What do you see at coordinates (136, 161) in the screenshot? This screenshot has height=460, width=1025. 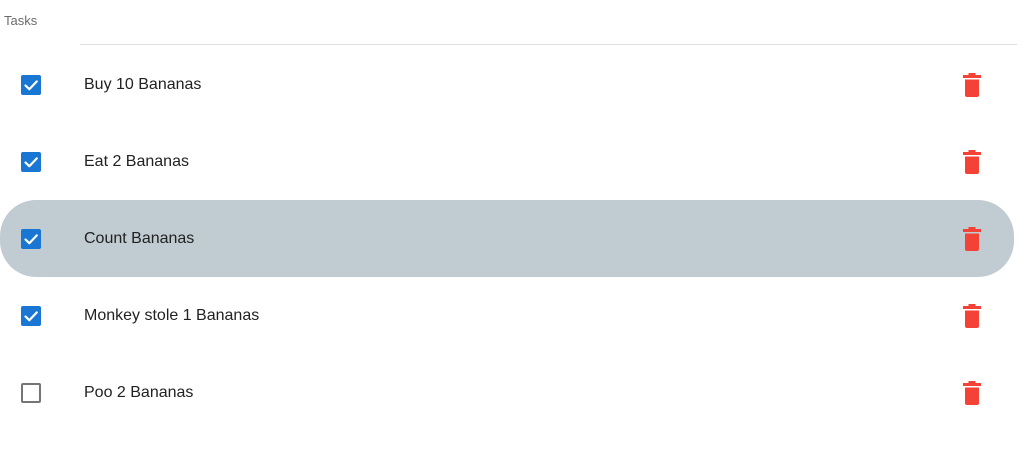 I see `task-label: Eat 2 Bananas` at bounding box center [136, 161].